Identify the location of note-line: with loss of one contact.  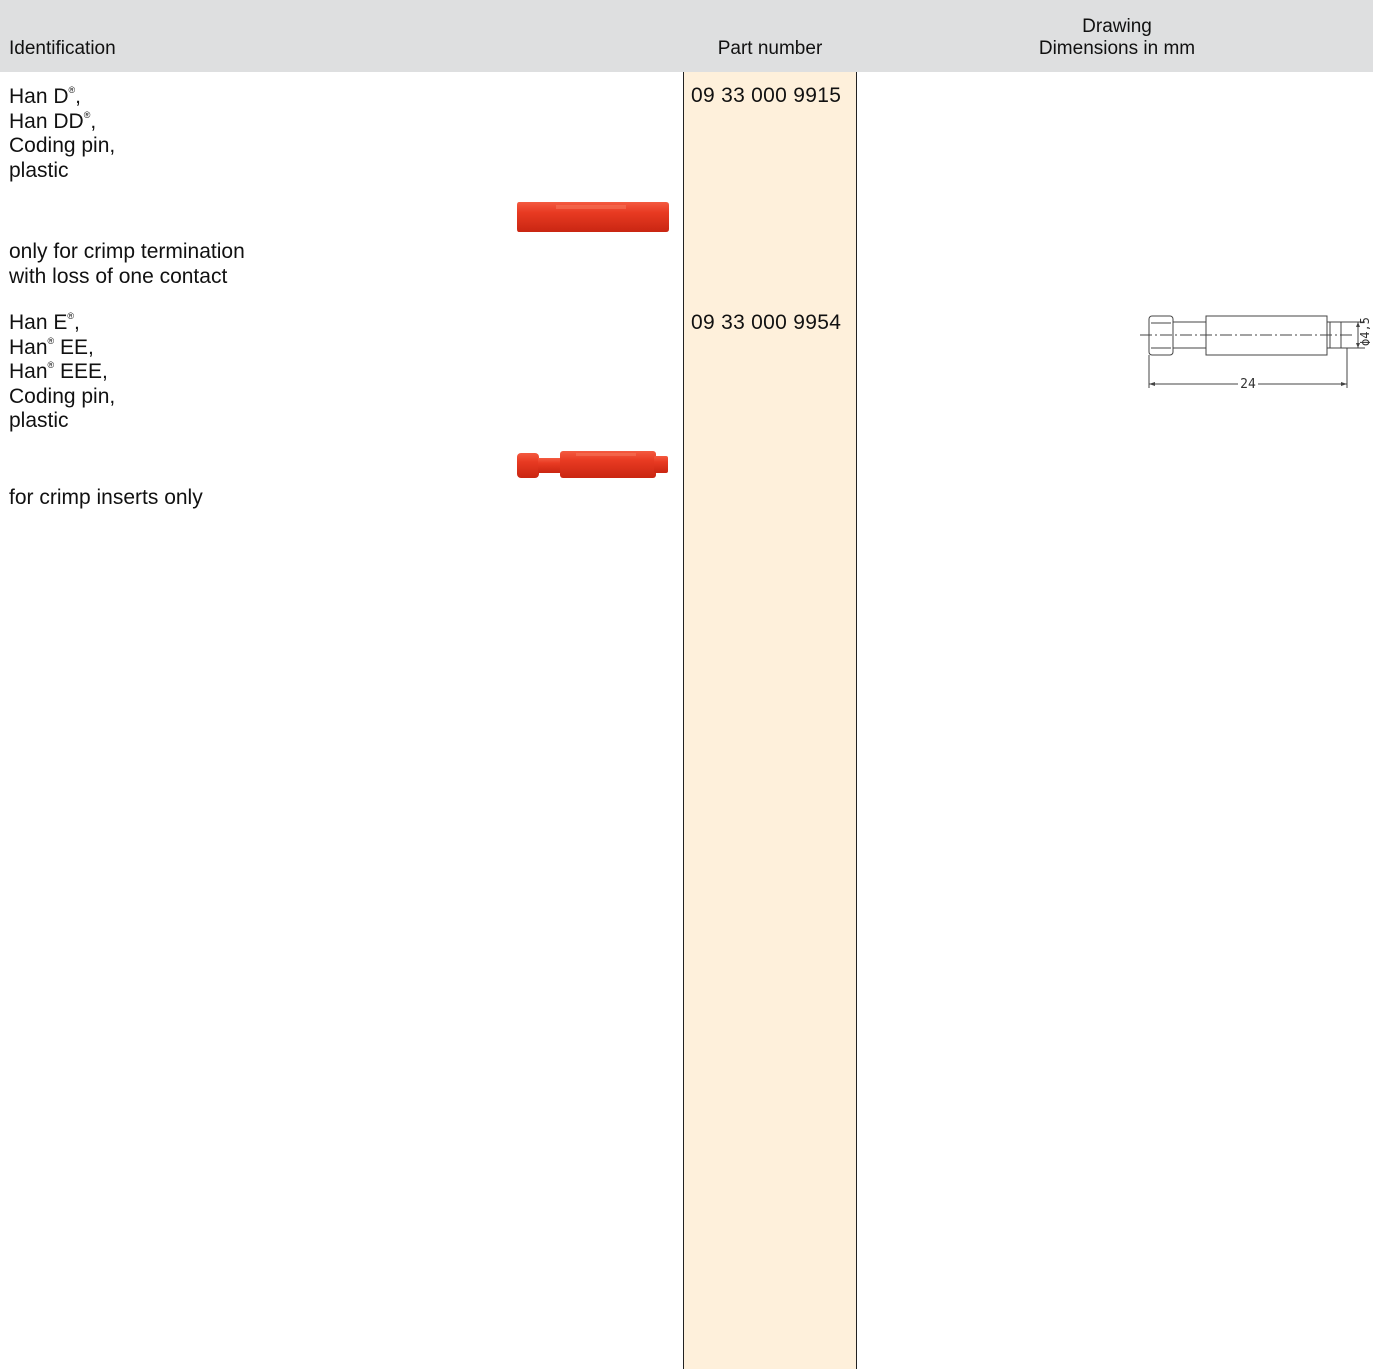
(118, 276).